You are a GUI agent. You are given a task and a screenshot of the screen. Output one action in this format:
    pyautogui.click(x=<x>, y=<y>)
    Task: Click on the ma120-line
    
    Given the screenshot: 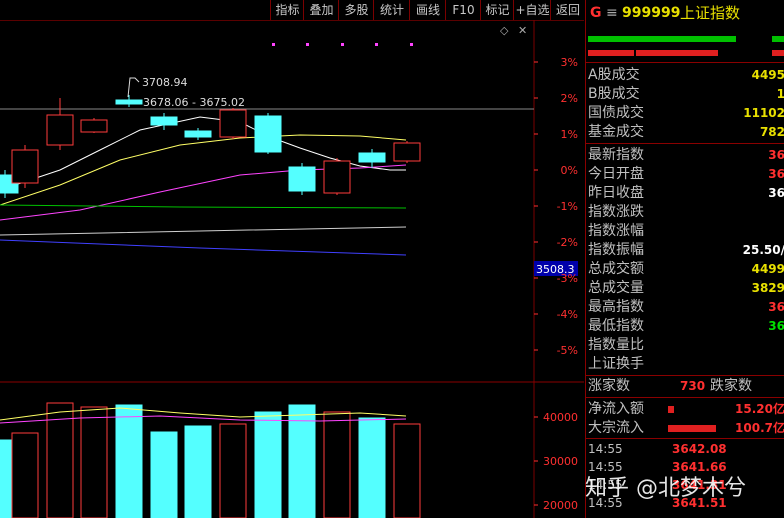 What is the action you would take?
    pyautogui.click(x=203, y=231)
    